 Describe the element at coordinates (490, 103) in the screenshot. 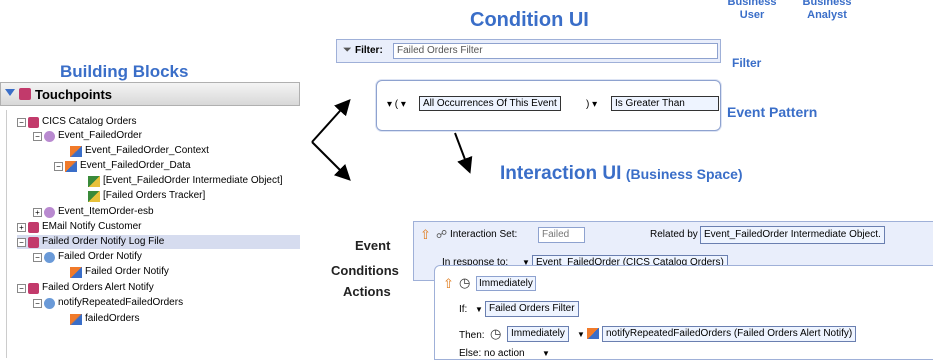

I see `occurrence-select: All Occurrences Of This Event` at that location.